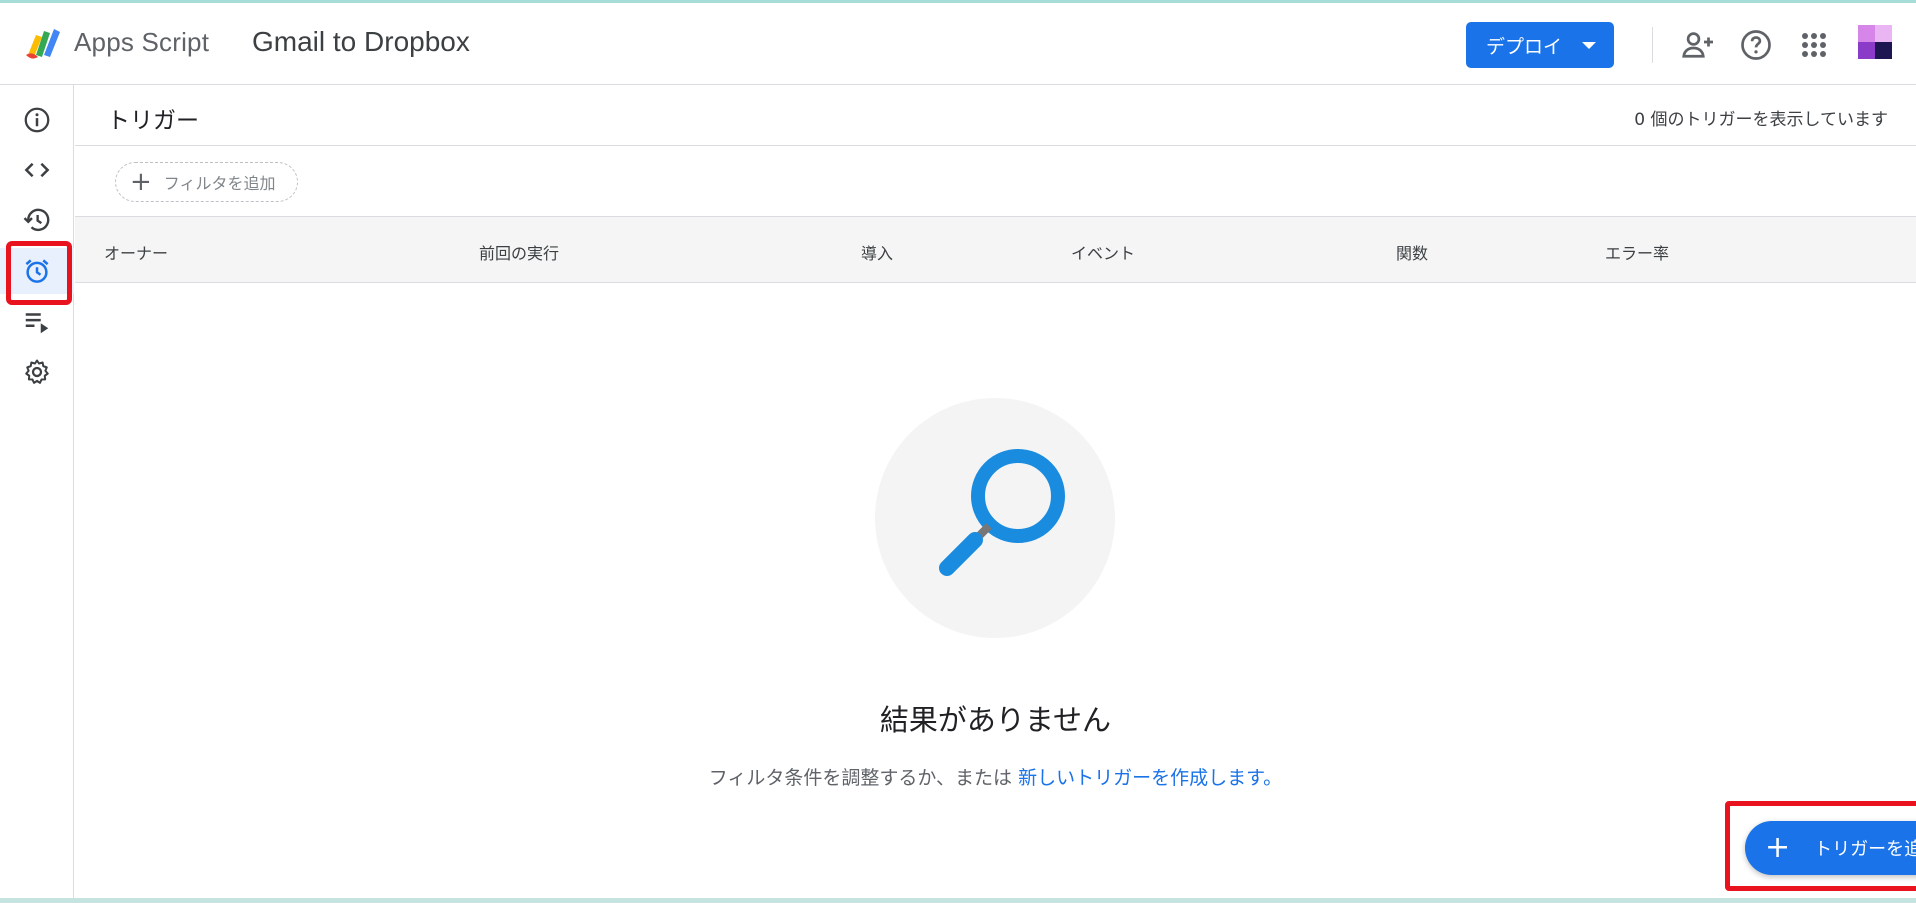  Describe the element at coordinates (1412, 252) in the screenshot. I see `column-header-function: 関数` at that location.